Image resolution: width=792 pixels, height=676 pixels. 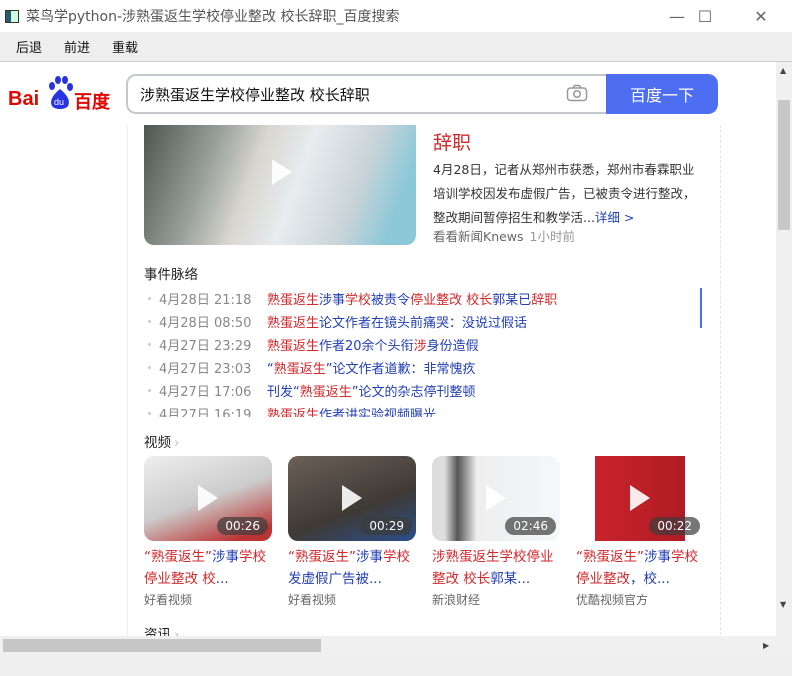 What do you see at coordinates (766, 645) in the screenshot?
I see `scroll-right-icon: ▶` at bounding box center [766, 645].